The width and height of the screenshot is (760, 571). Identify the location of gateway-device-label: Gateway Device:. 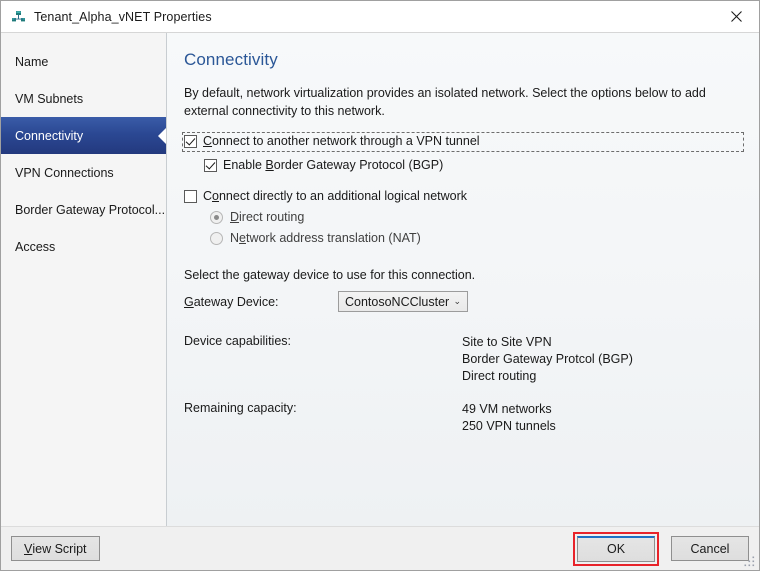
(231, 301).